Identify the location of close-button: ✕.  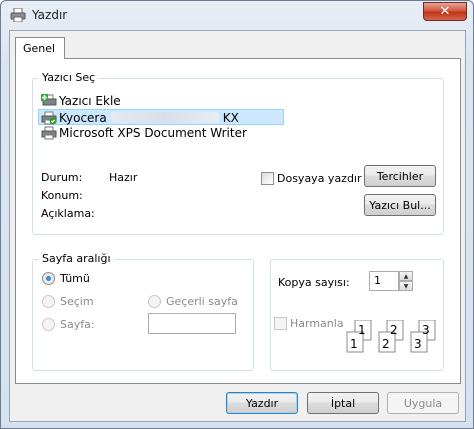
(445, 11).